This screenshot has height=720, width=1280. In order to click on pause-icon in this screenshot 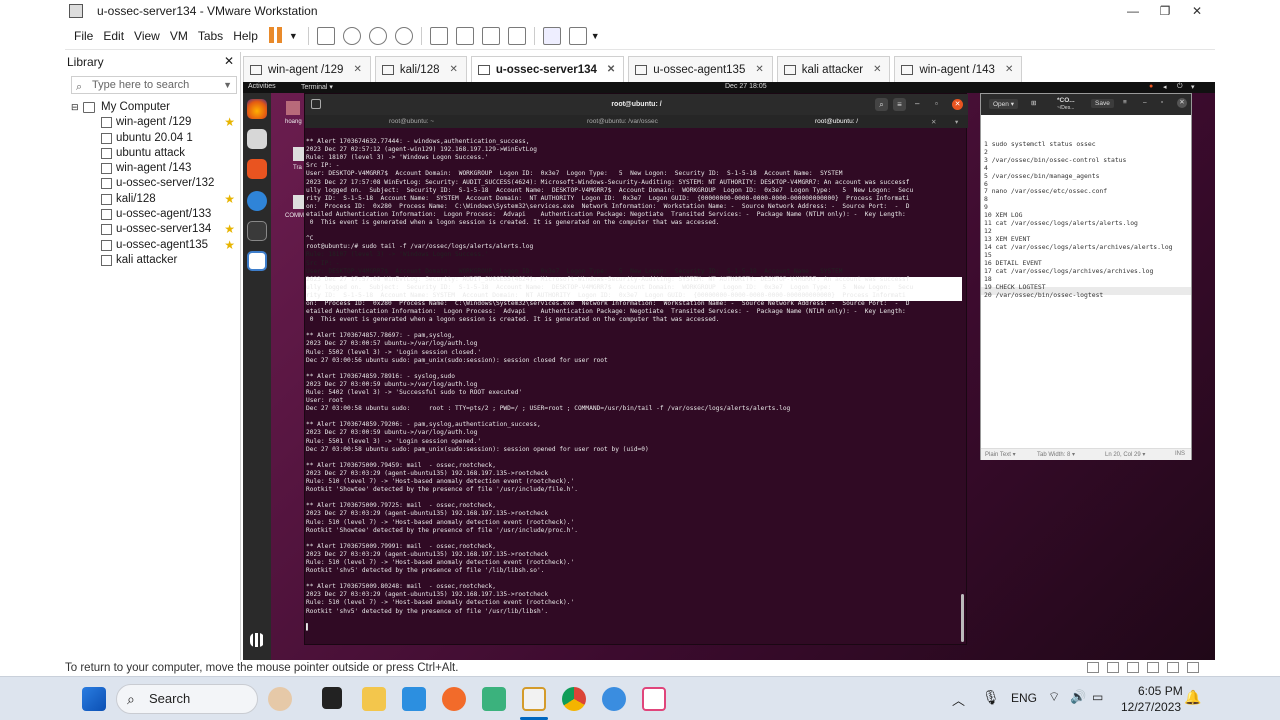, I will do `click(275, 35)`.